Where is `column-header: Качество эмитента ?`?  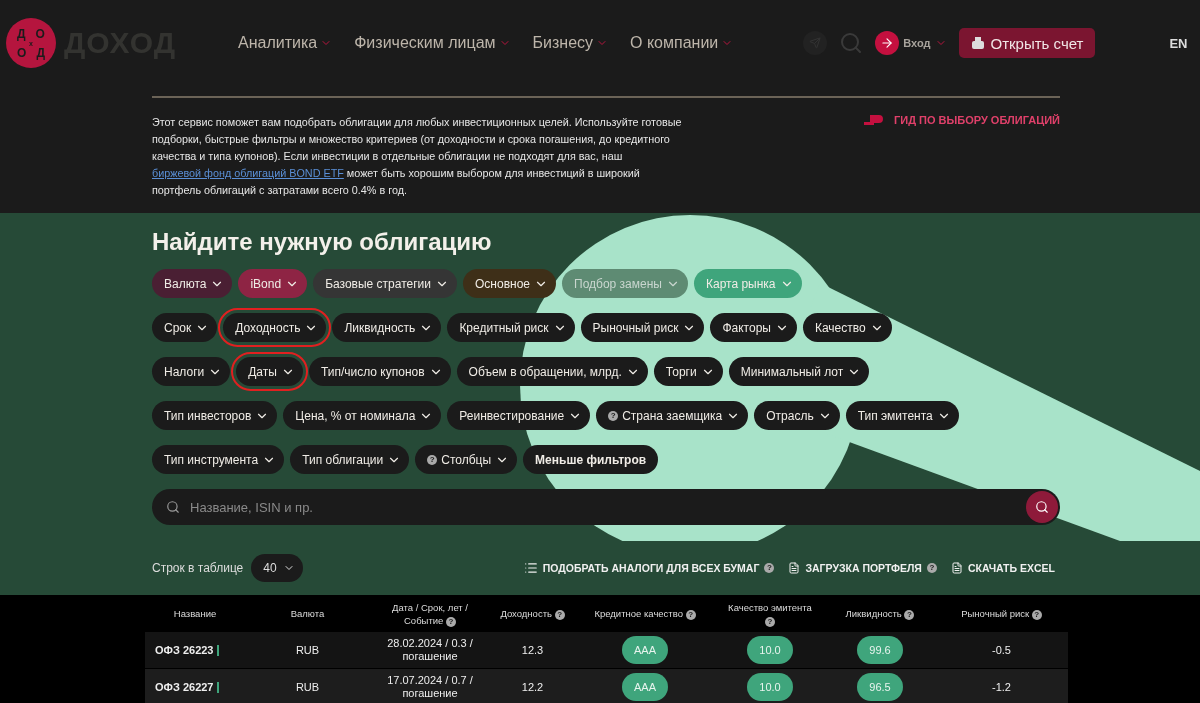 column-header: Качество эмитента ? is located at coordinates (770, 613).